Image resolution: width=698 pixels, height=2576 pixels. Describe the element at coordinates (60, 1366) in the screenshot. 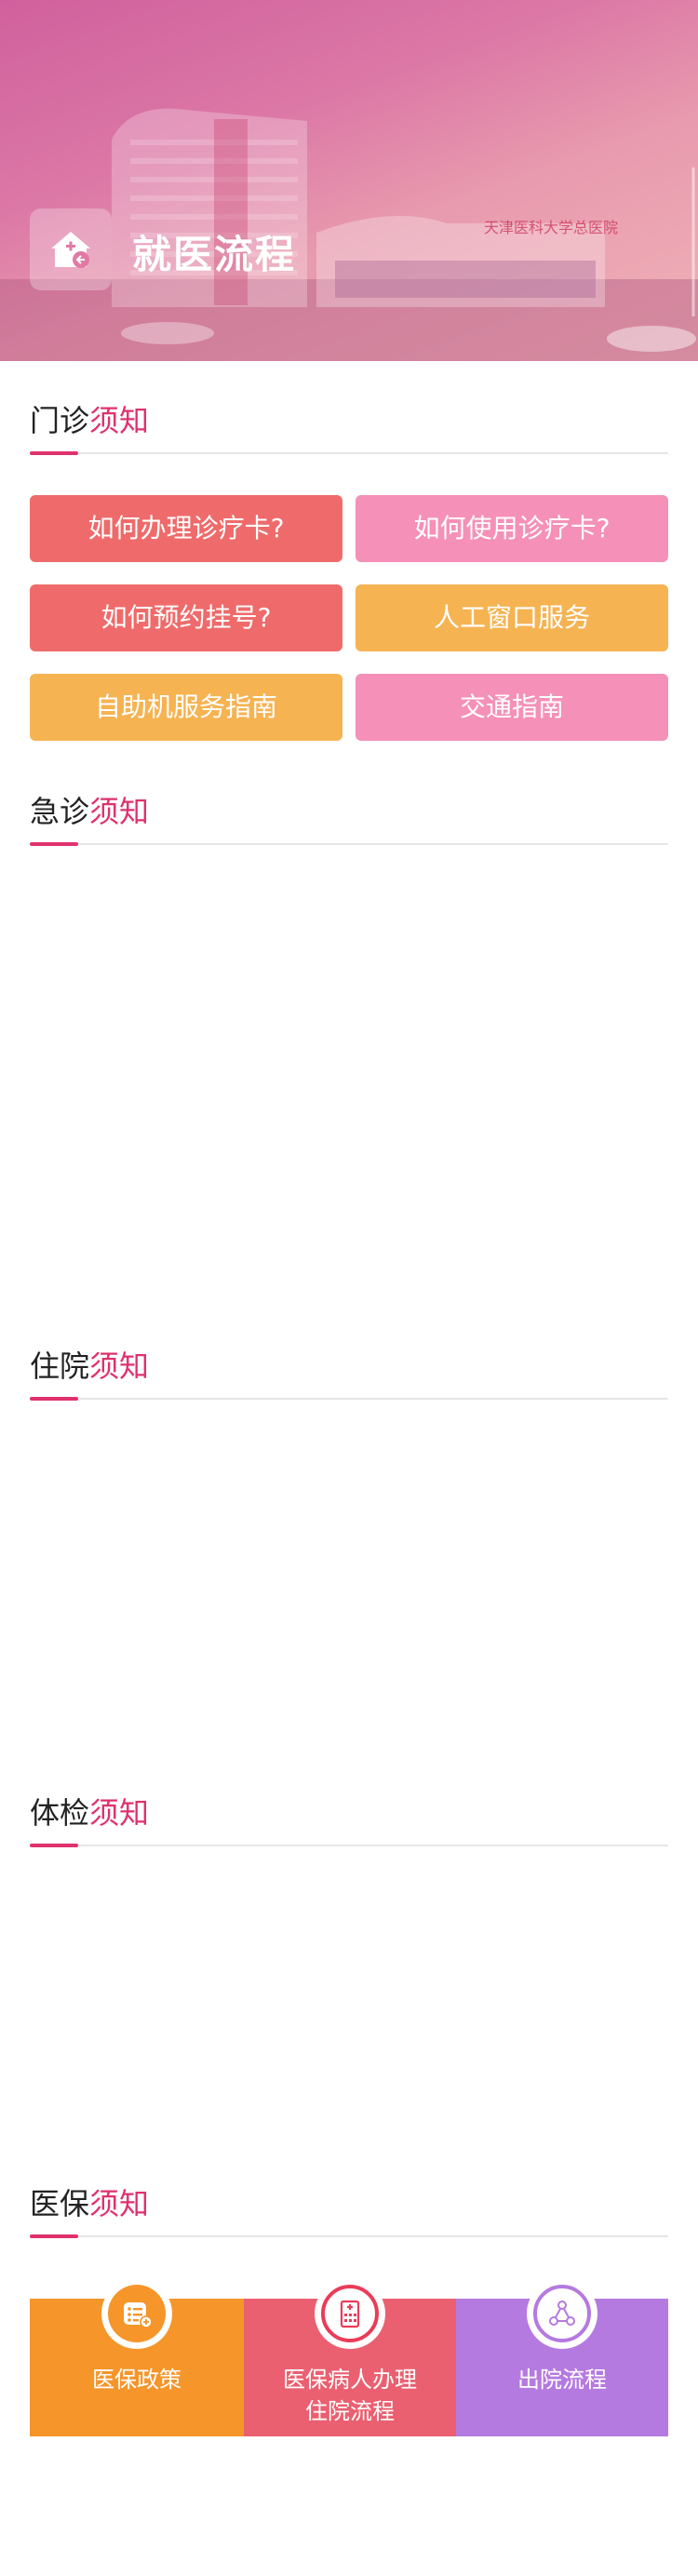

I see `section-label: 住院` at that location.